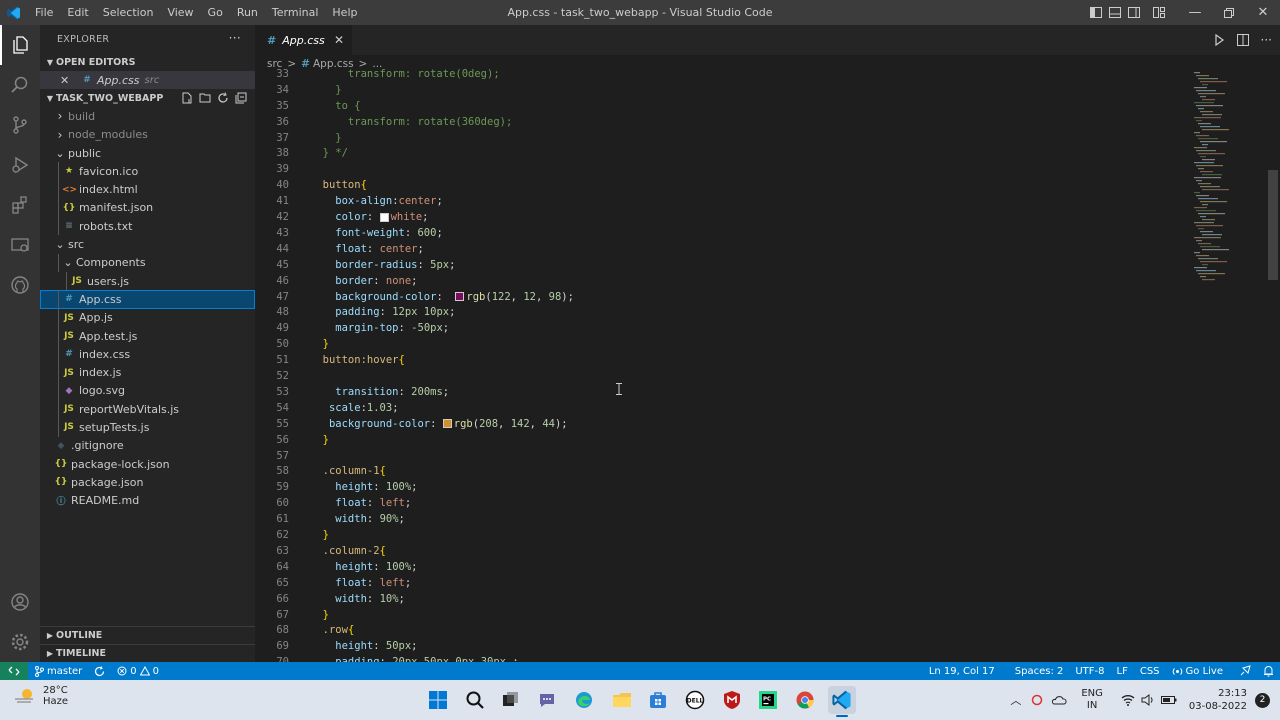 This screenshot has height=720, width=1280. I want to click on menu-edit: Edit, so click(77, 12).